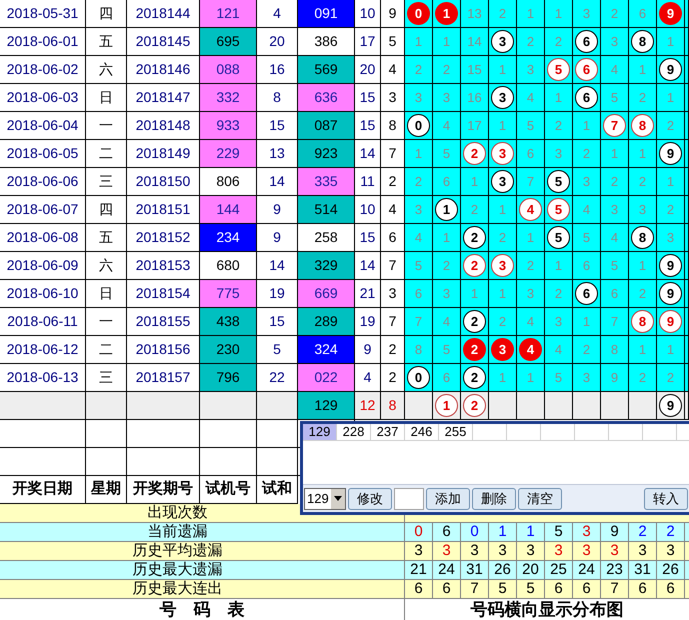 This screenshot has height=620, width=689. I want to click on draw-number-cell: 129, so click(326, 406).